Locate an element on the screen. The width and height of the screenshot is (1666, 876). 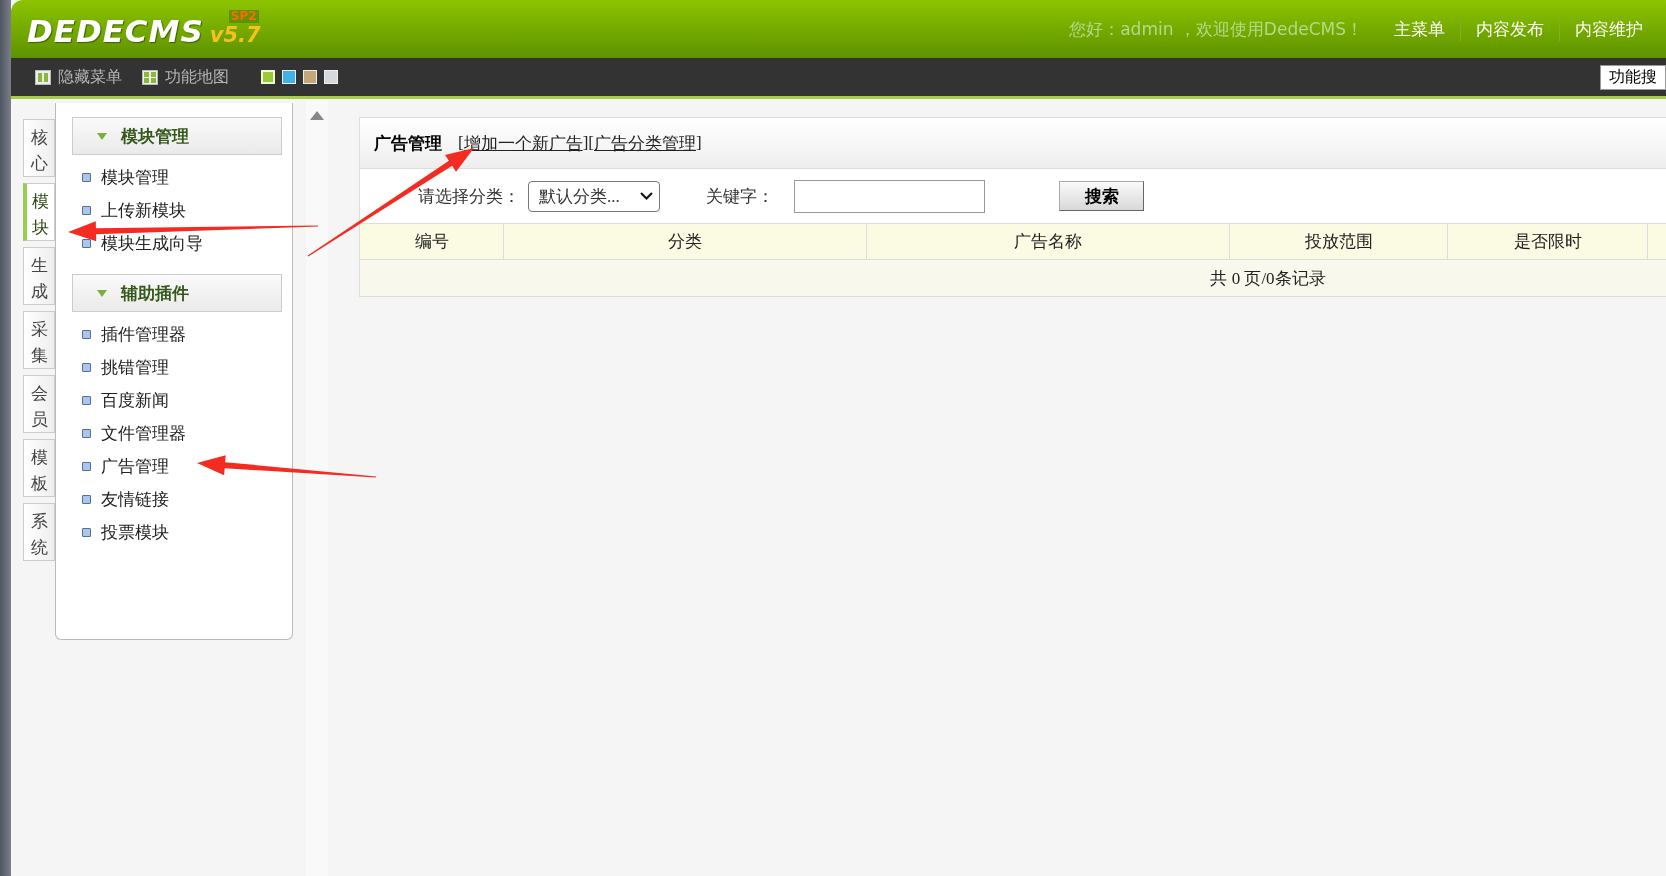
column-header: 投放范围 is located at coordinates (1339, 241).